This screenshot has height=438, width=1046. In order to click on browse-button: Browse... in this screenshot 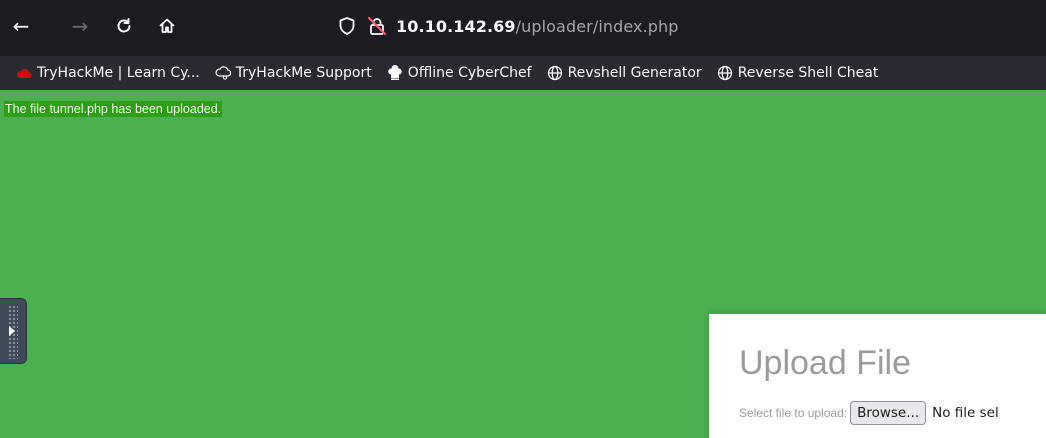, I will do `click(888, 413)`.